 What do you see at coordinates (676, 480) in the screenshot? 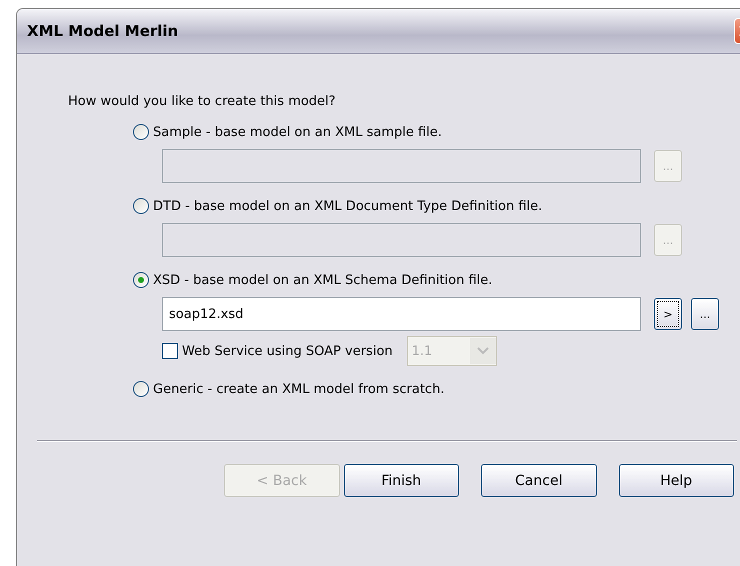
I see `dialog-button: Help` at bounding box center [676, 480].